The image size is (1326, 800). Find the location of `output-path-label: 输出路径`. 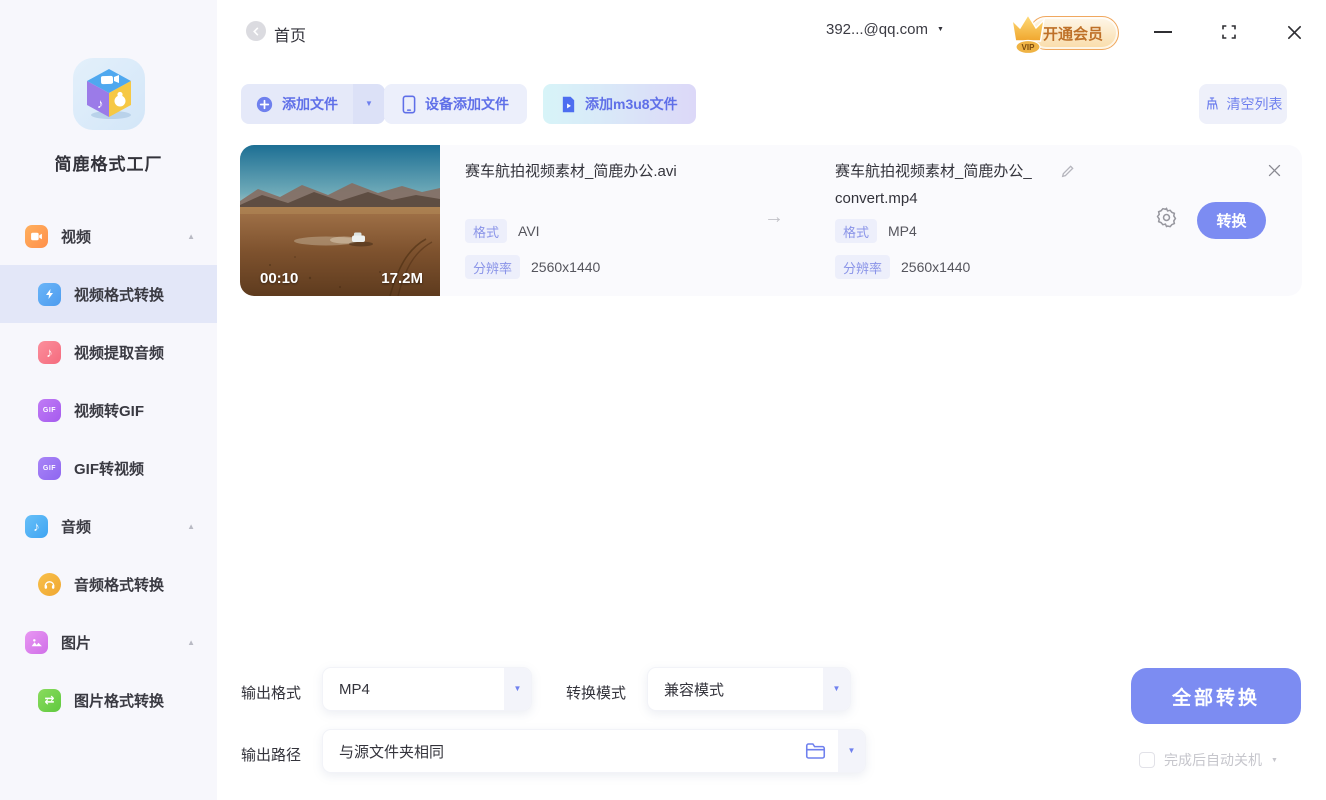

output-path-label: 输出路径 is located at coordinates (271, 755).